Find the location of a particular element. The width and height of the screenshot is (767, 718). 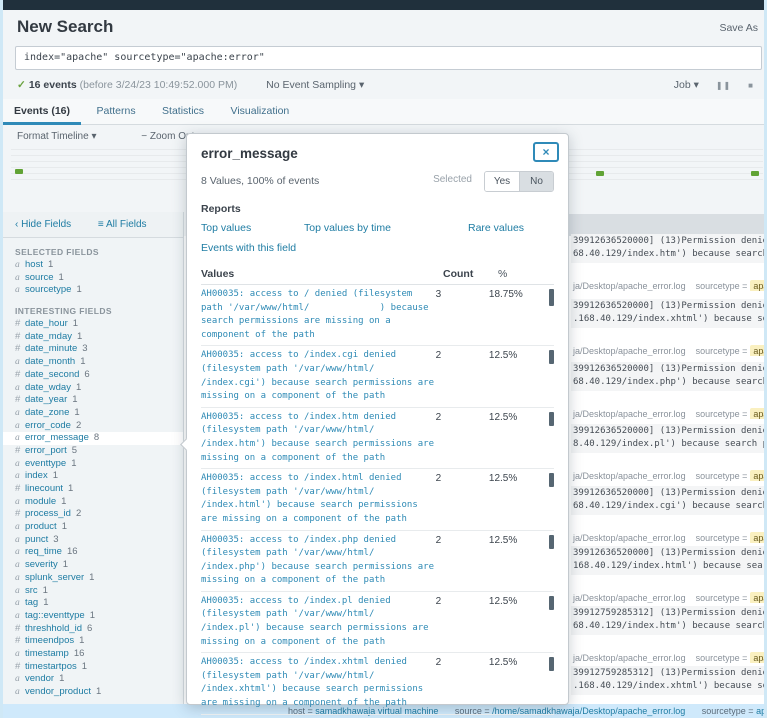

selected-yes-button: Yes is located at coordinates (502, 181).